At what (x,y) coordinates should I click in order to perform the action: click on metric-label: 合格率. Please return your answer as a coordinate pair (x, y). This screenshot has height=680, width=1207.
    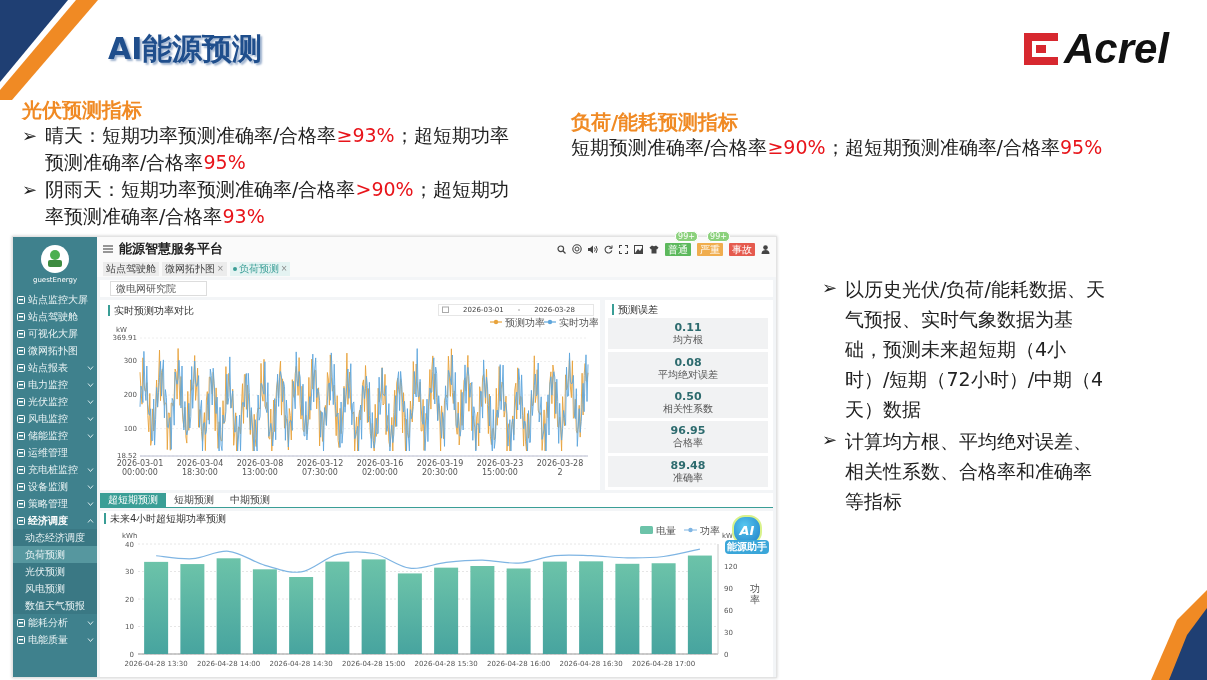
    Looking at the image, I should click on (688, 443).